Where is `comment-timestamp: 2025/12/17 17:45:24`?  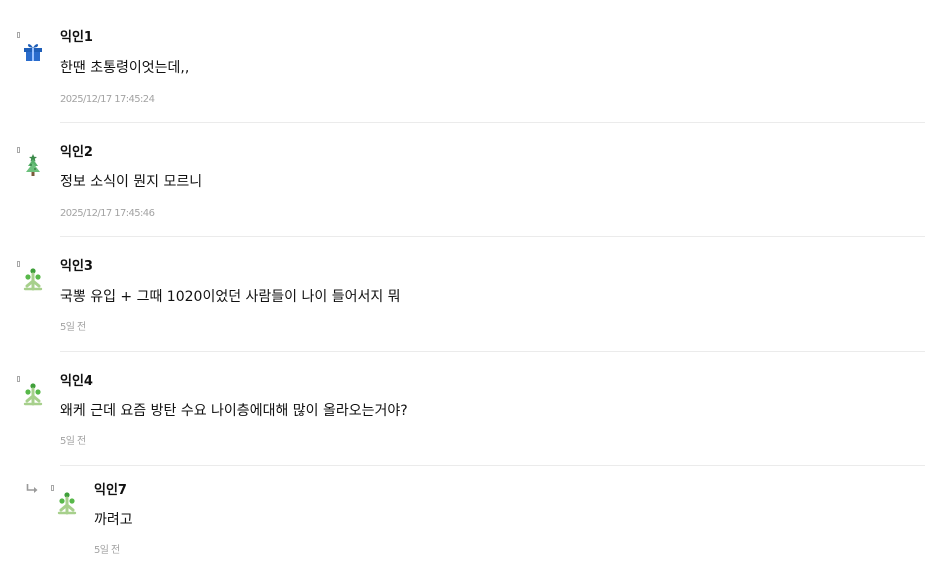
comment-timestamp: 2025/12/17 17:45:24 is located at coordinates (107, 99).